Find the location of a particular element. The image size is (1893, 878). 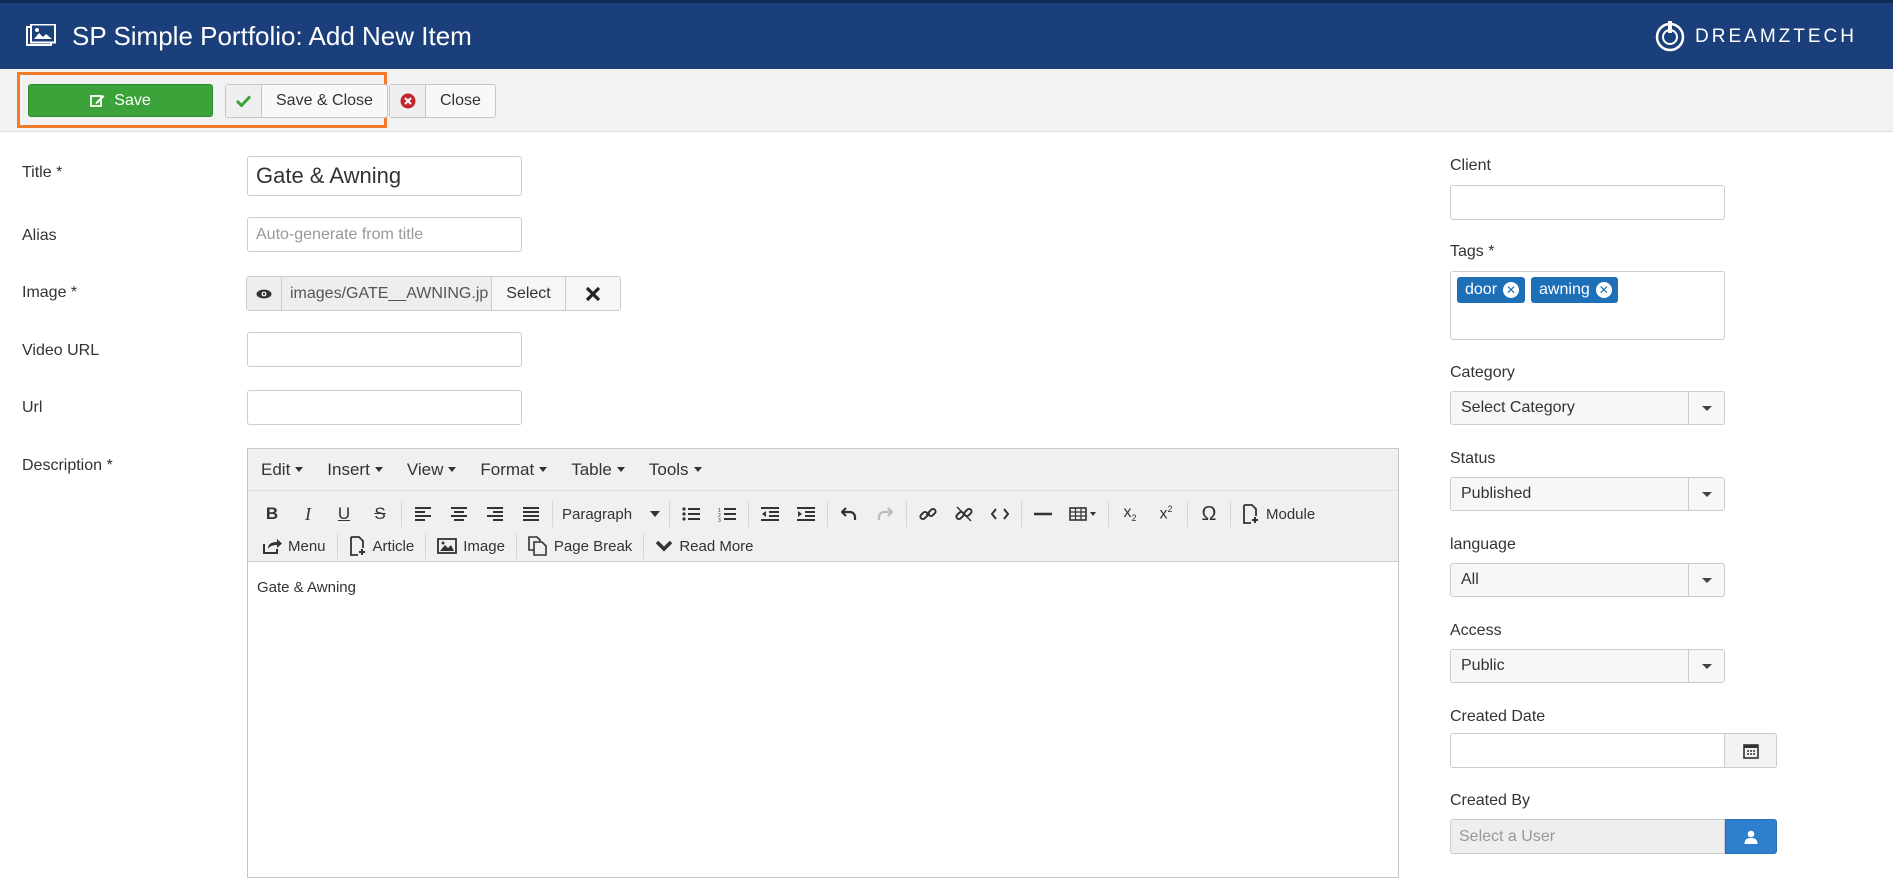

image-button: Image is located at coordinates (471, 546).